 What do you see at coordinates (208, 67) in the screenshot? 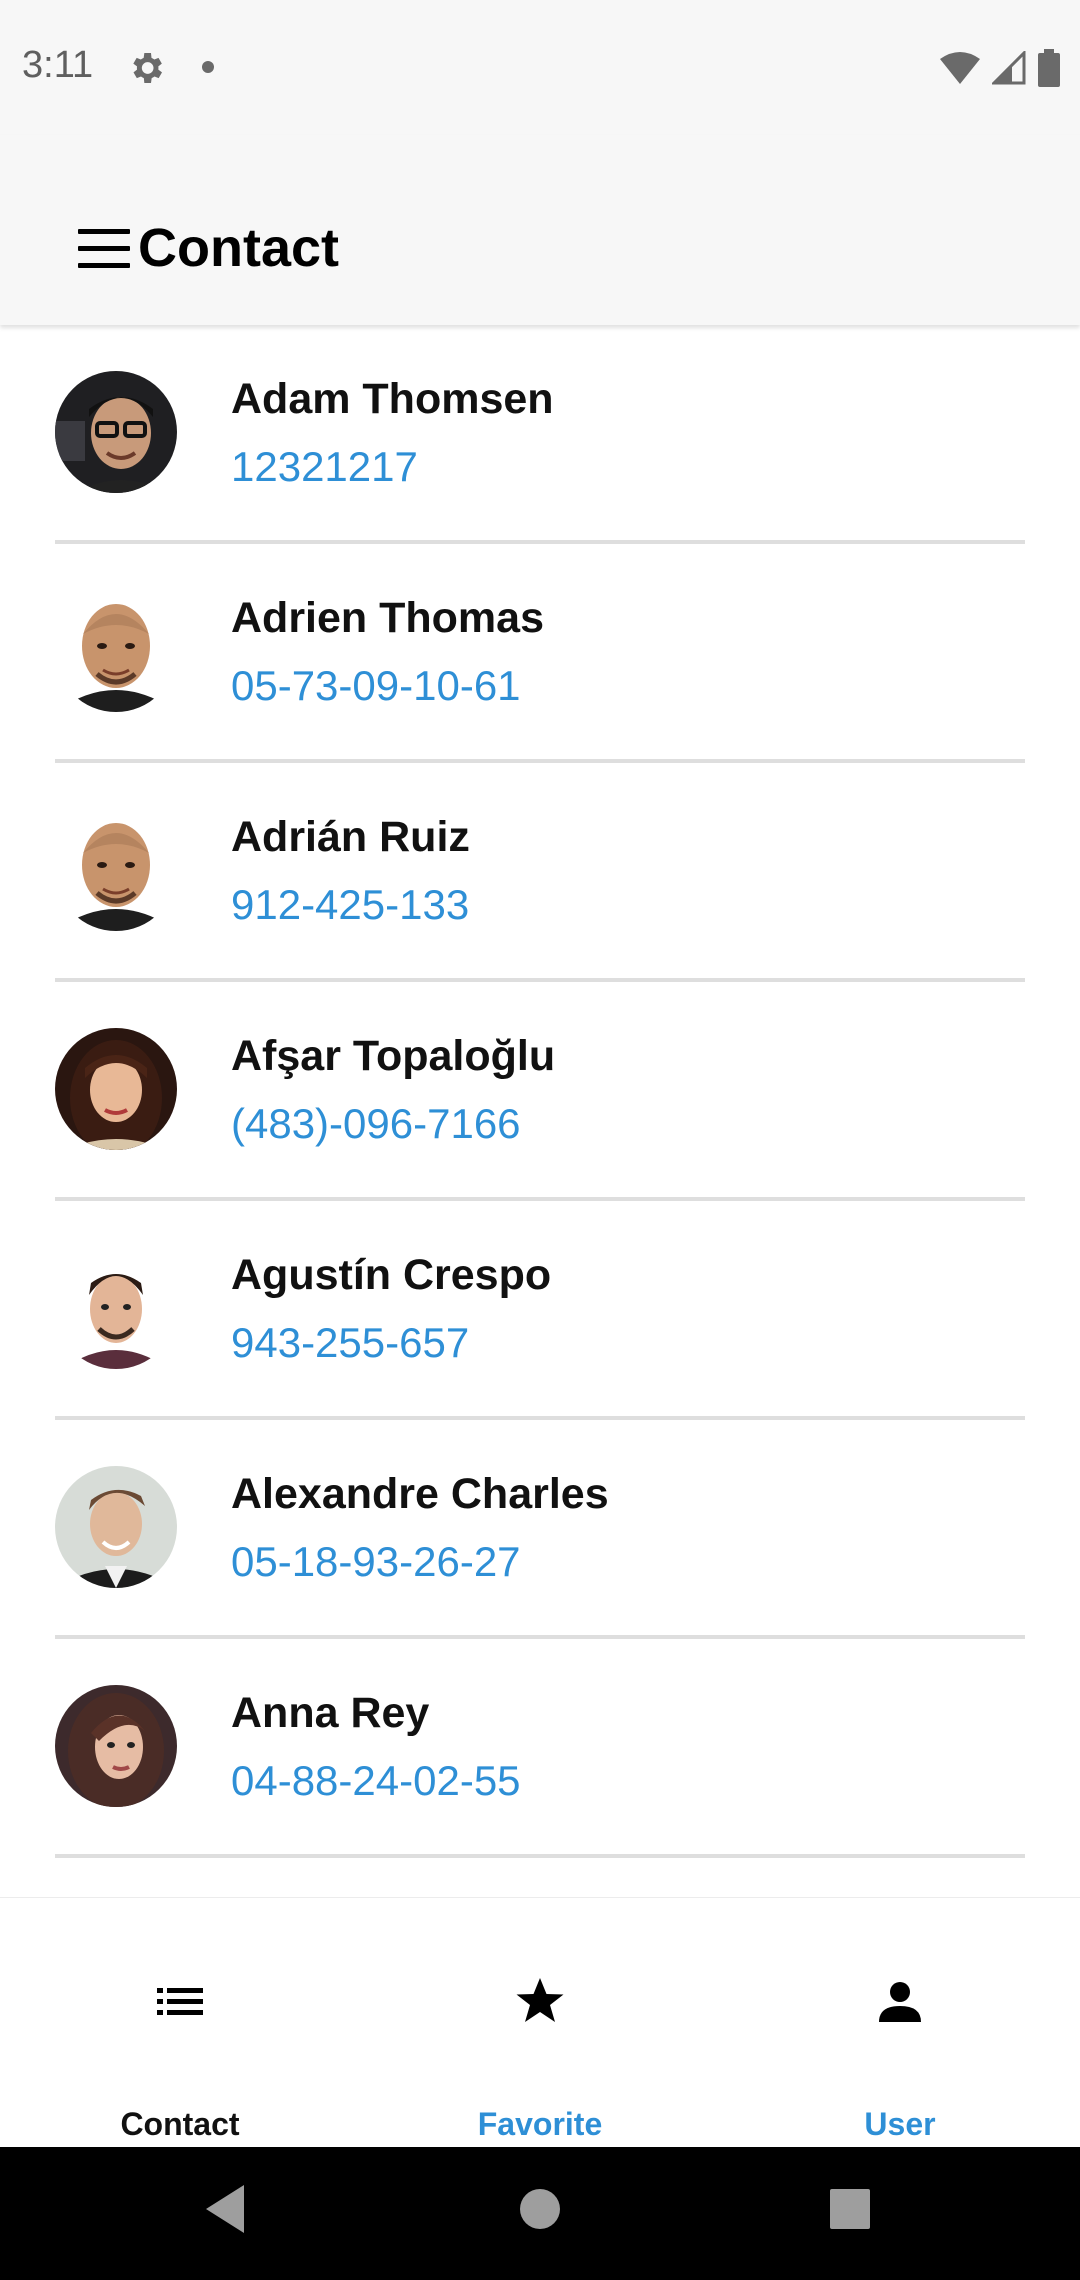
I see `notification-dot-icon` at bounding box center [208, 67].